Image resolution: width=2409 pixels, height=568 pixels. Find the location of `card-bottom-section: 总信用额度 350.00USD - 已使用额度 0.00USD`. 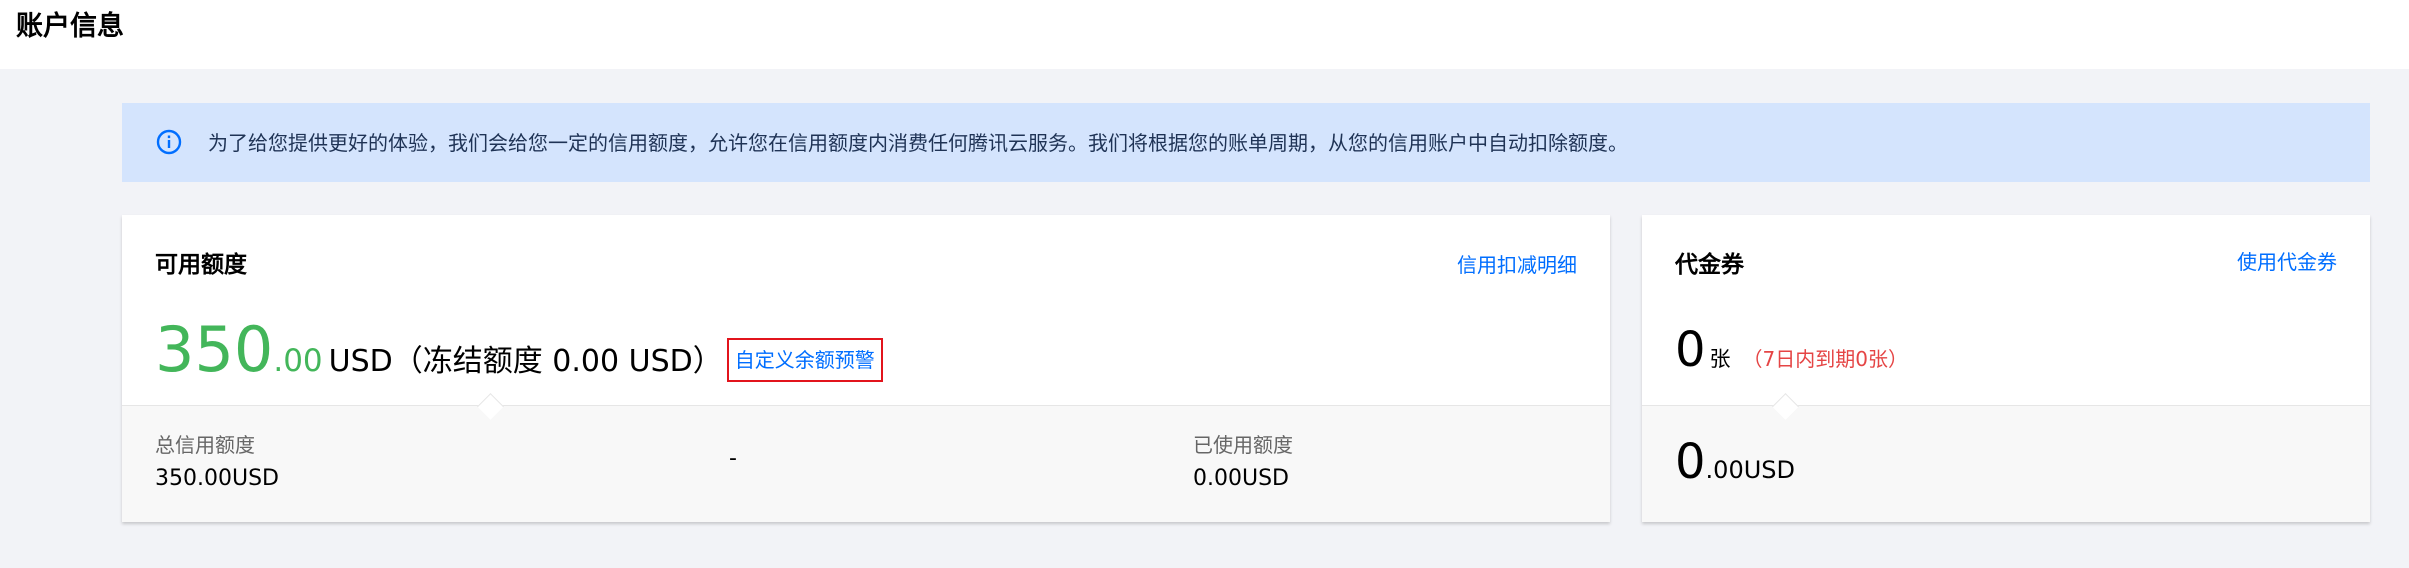

card-bottom-section: 总信用额度 350.00USD - 已使用额度 0.00USD is located at coordinates (866, 463).